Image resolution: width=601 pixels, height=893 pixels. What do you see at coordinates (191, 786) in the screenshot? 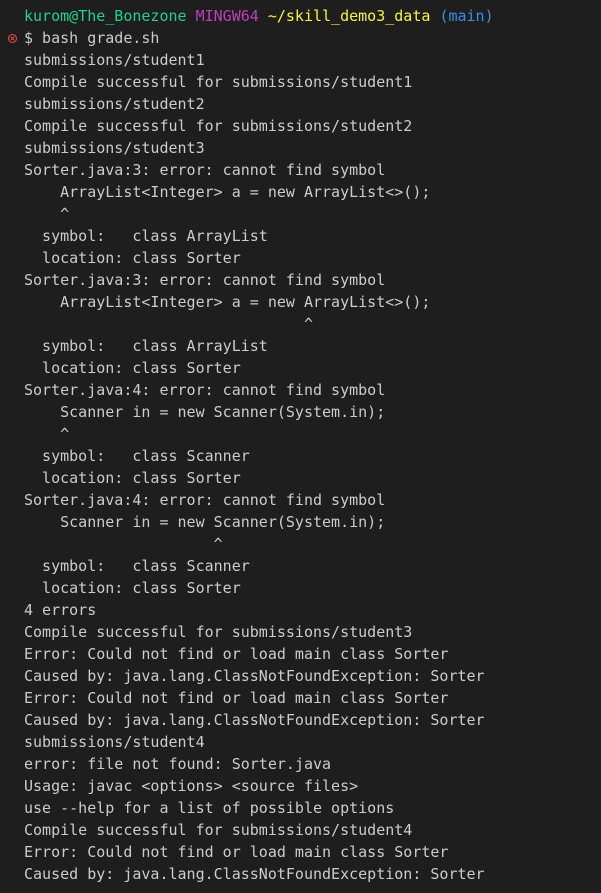
I see `output-line: Usage: javac <options> <source files>` at bounding box center [191, 786].